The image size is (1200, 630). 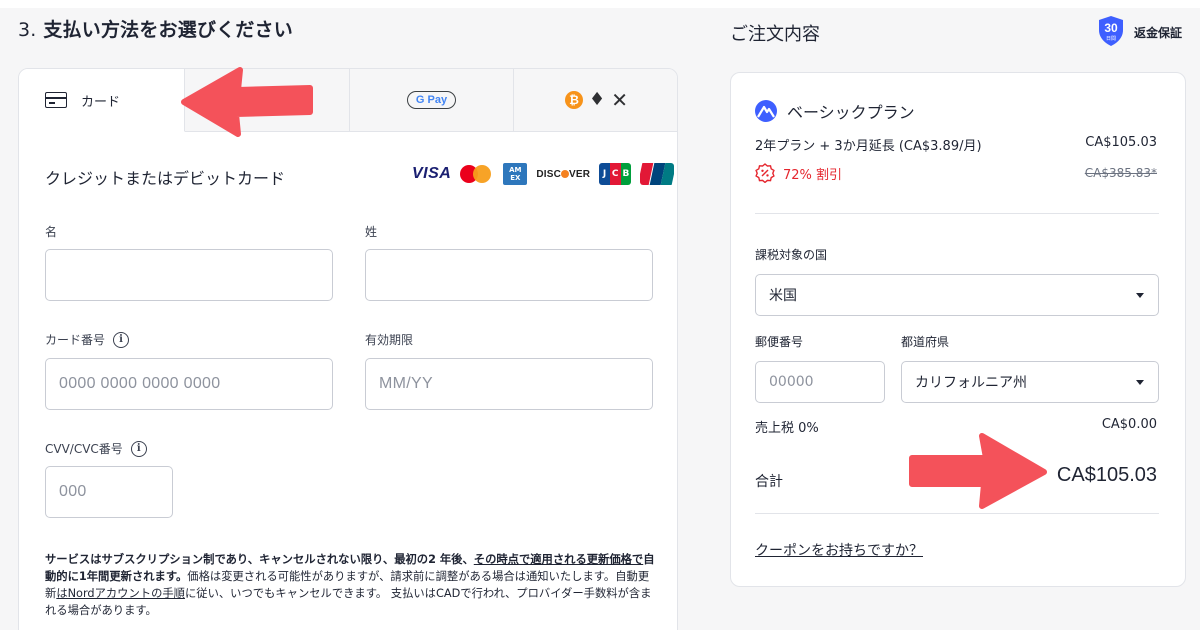 I want to click on state-select: カリフォルニア州, so click(x=1030, y=382).